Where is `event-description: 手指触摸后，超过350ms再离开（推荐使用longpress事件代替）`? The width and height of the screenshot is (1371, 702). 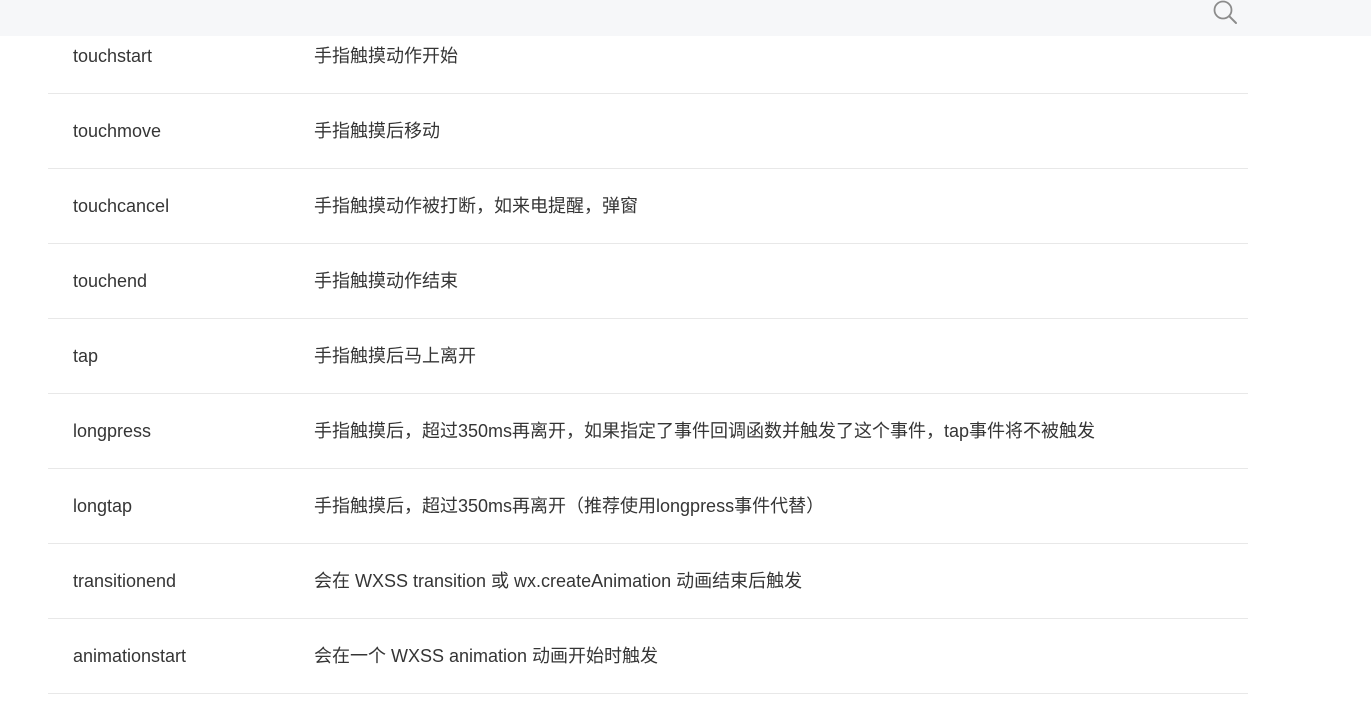 event-description: 手指触摸后，超过350ms再离开（推荐使用longpress事件代替） is located at coordinates (569, 506).